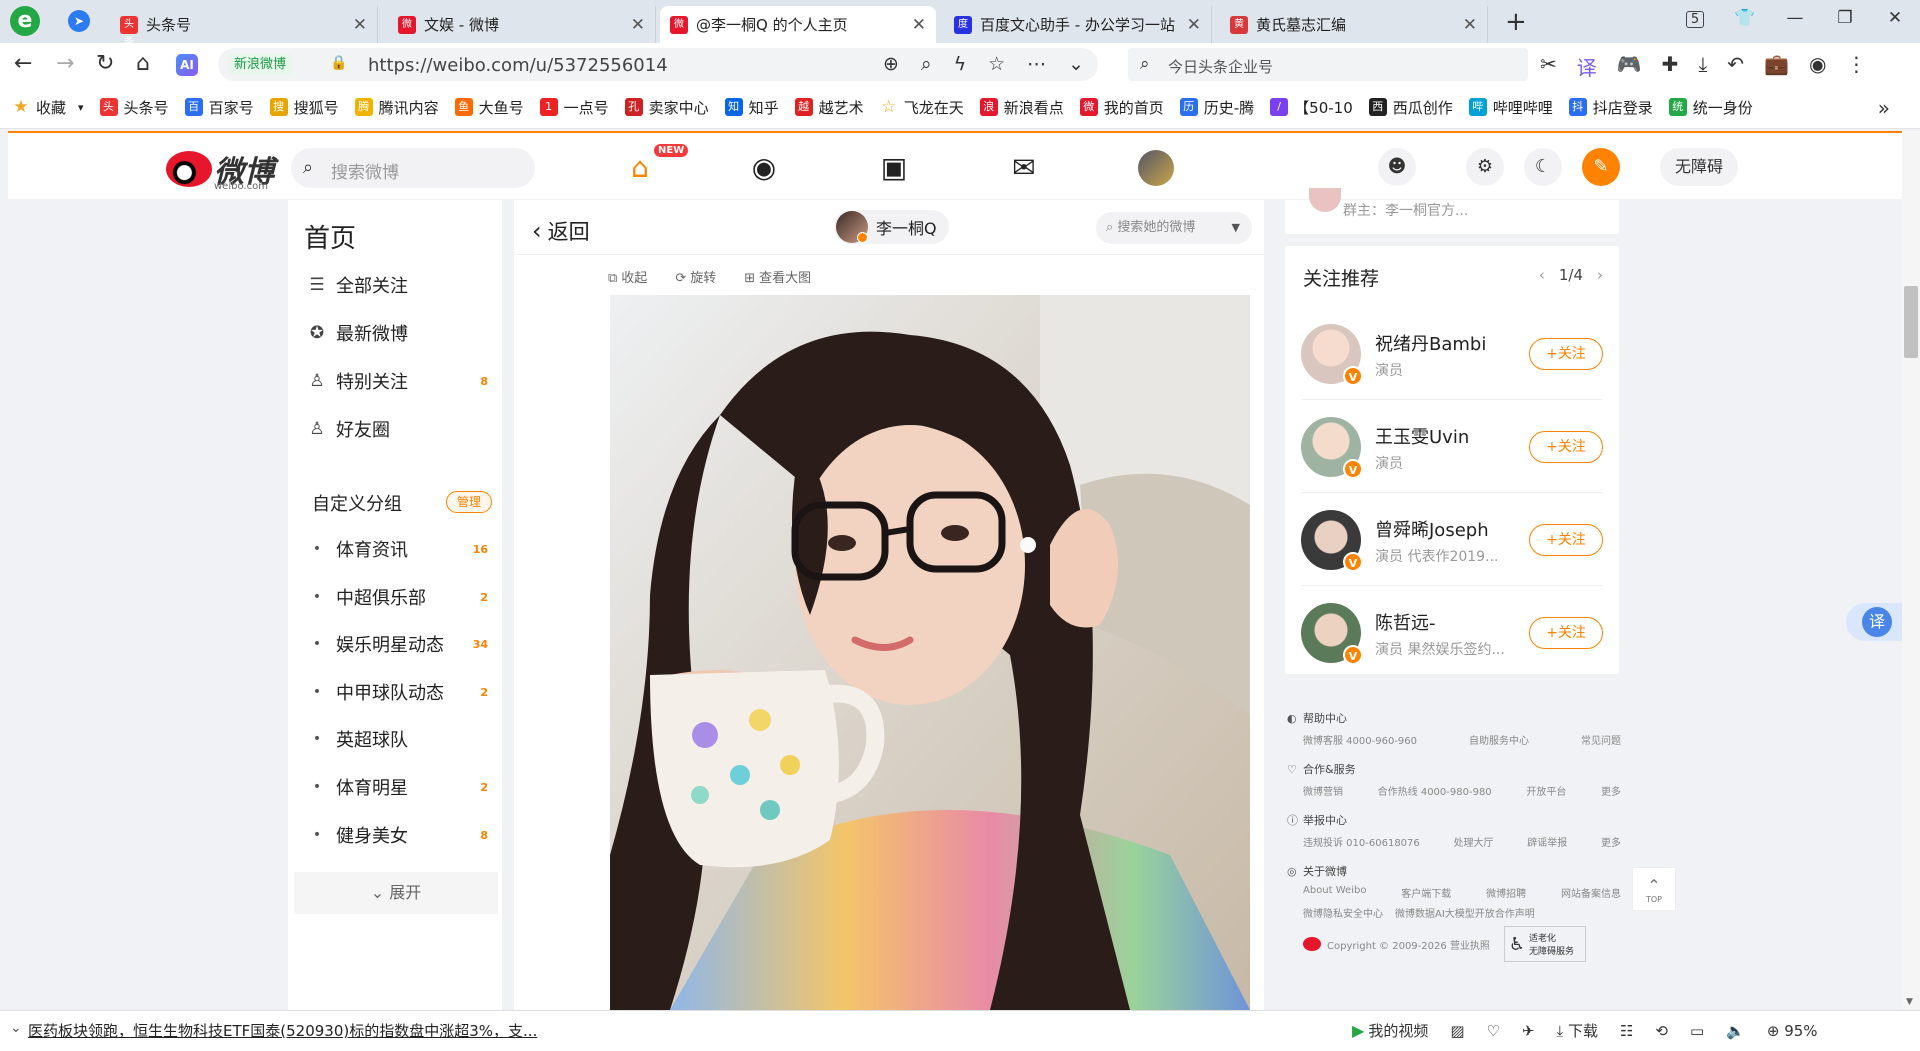 This screenshot has height=1051, width=1920. I want to click on tab-huang-epitaph: 黄 黄氏墓志汇编 ✕, so click(1354, 24).